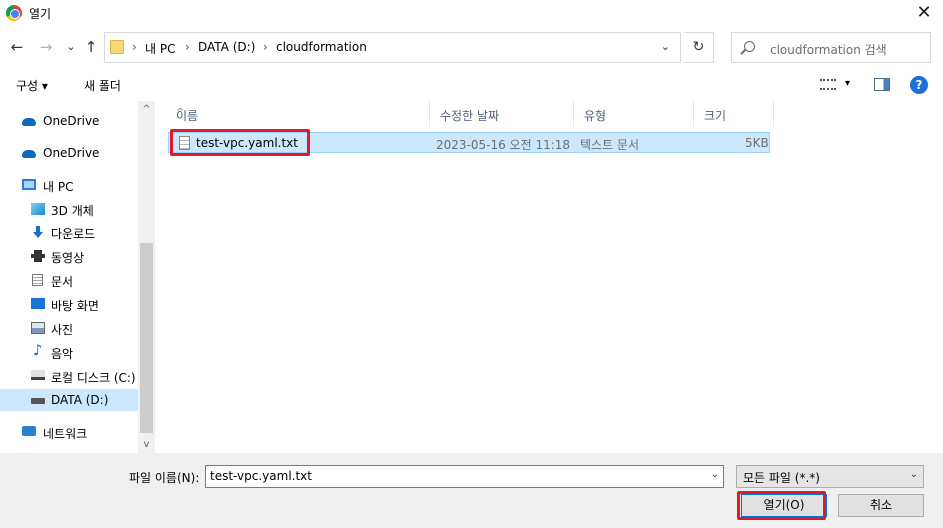 The image size is (943, 528). Describe the element at coordinates (471, 13) in the screenshot. I see `title-bar: 열기 ✕` at that location.